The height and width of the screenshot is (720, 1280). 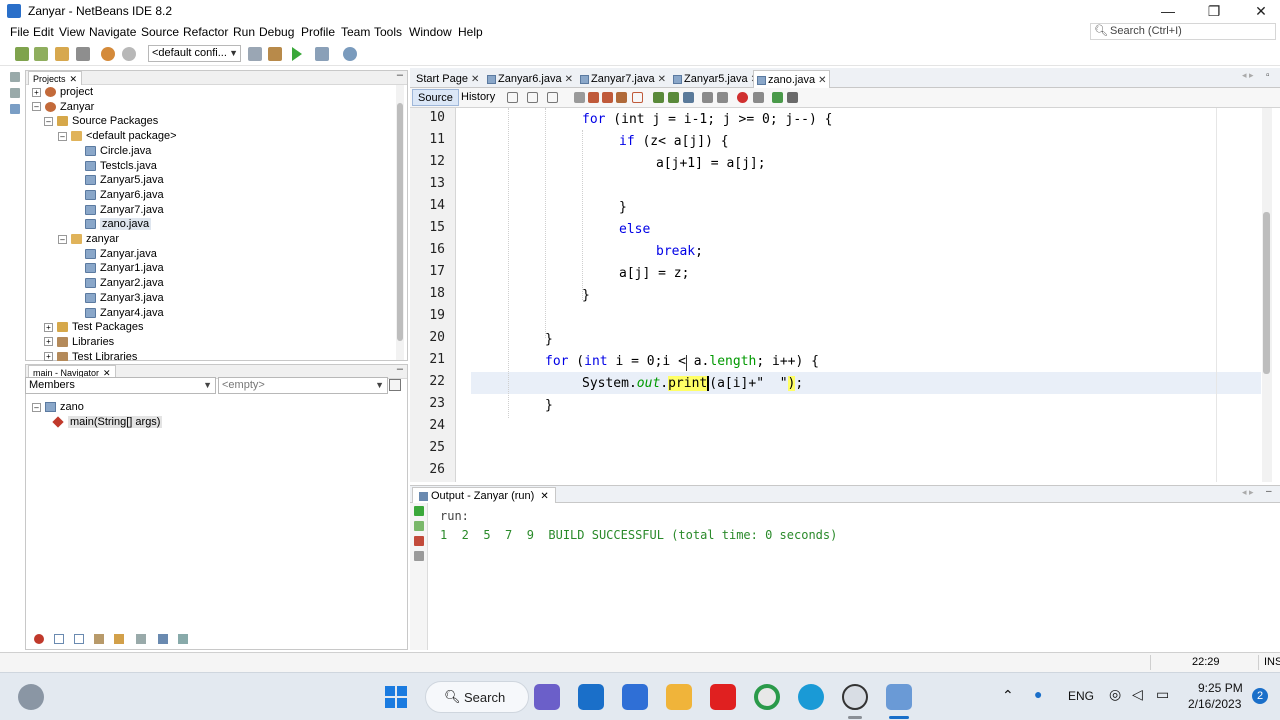 I want to click on network-icon: ◎, so click(x=1115, y=694).